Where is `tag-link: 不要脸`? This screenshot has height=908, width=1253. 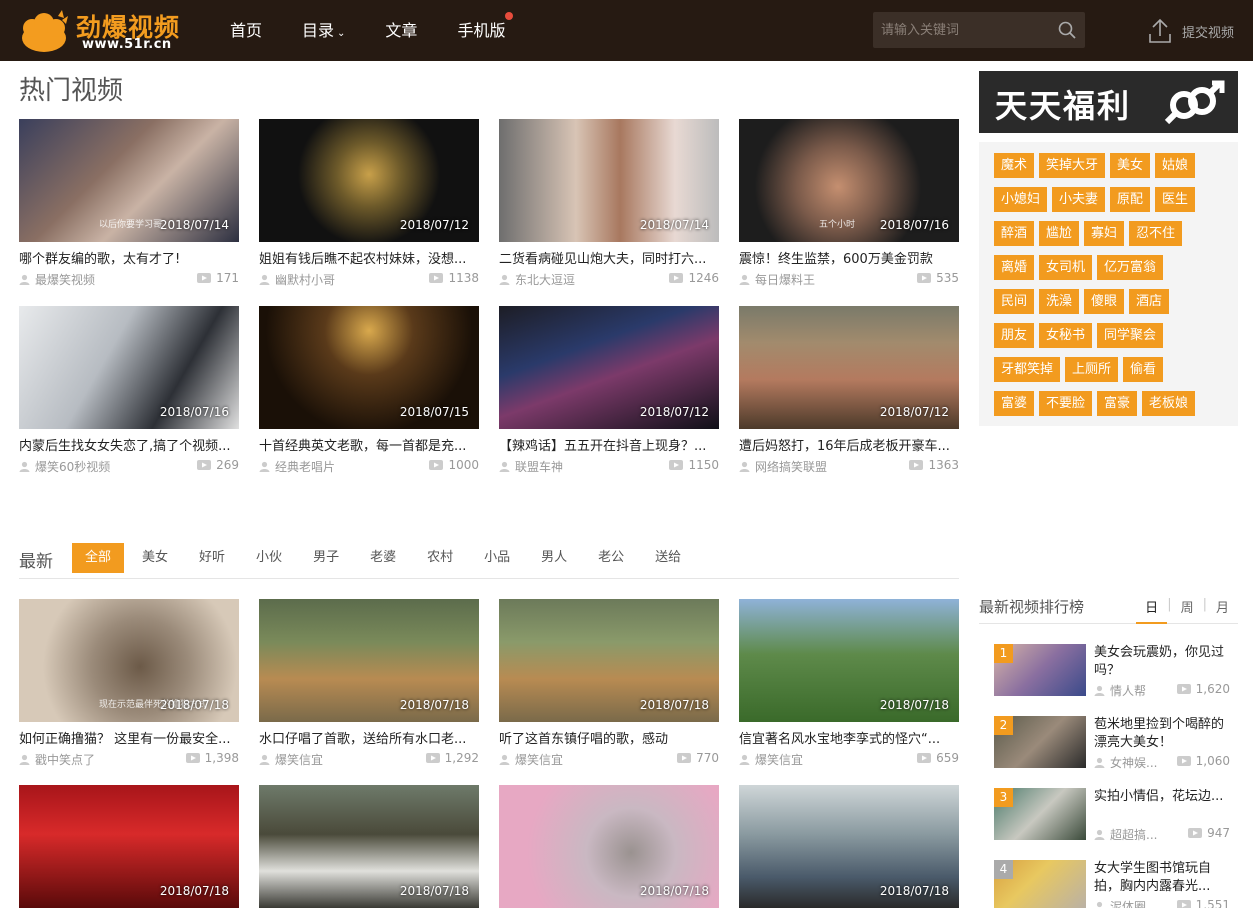
tag-link: 不要脸 is located at coordinates (1066, 403).